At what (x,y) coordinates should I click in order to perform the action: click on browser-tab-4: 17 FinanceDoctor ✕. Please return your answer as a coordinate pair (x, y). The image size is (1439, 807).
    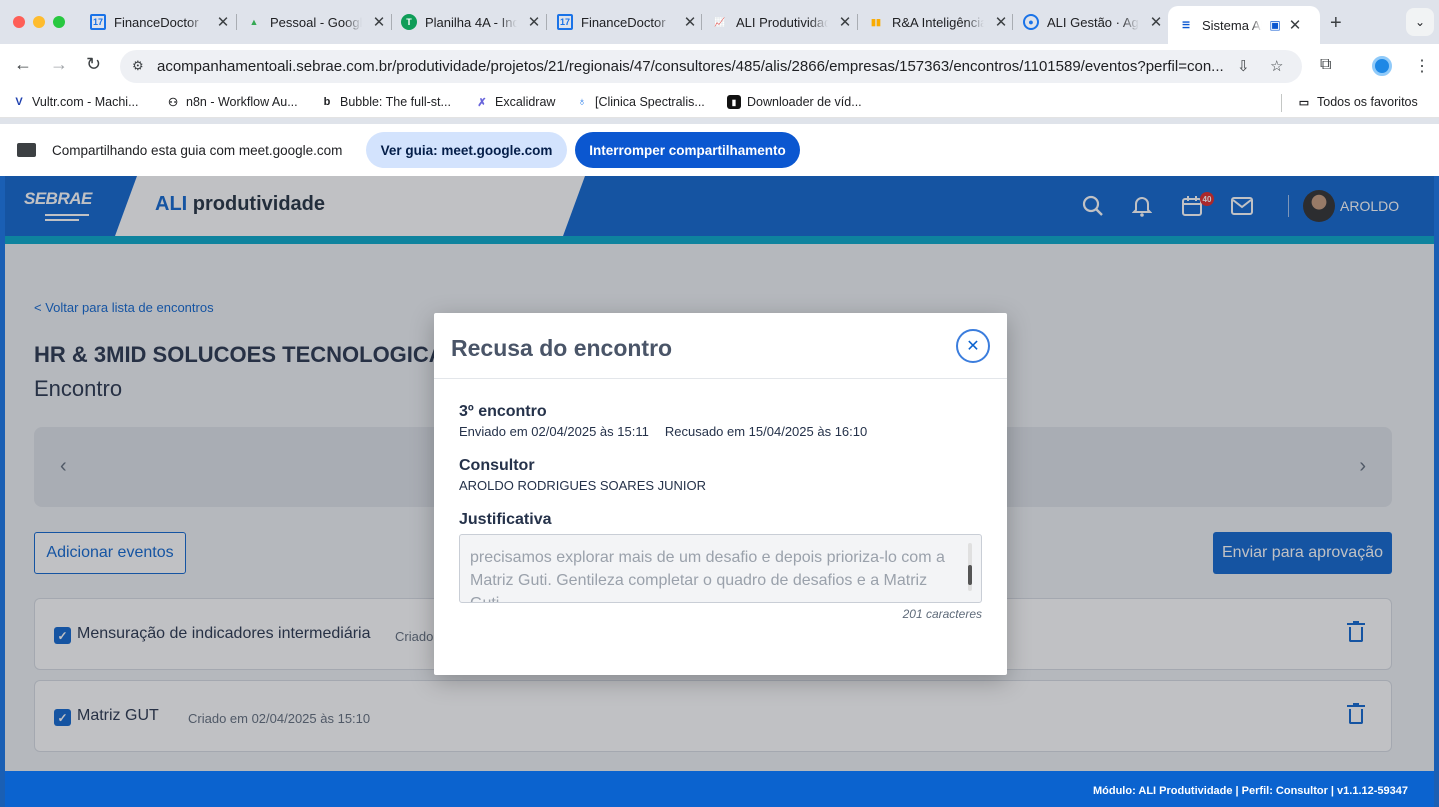
    Looking at the image, I should click on (627, 22).